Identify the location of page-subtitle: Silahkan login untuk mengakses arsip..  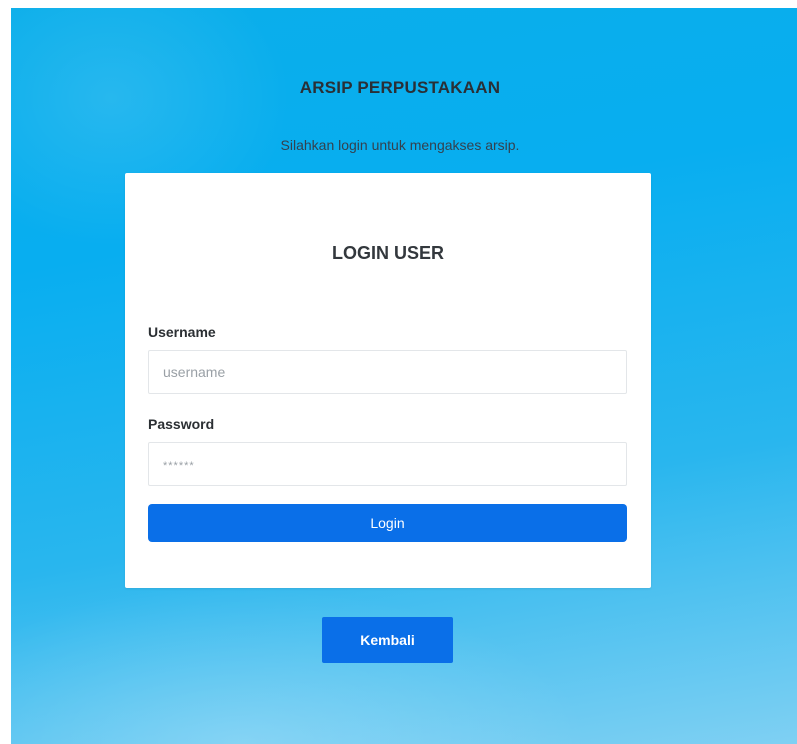
(400, 145).